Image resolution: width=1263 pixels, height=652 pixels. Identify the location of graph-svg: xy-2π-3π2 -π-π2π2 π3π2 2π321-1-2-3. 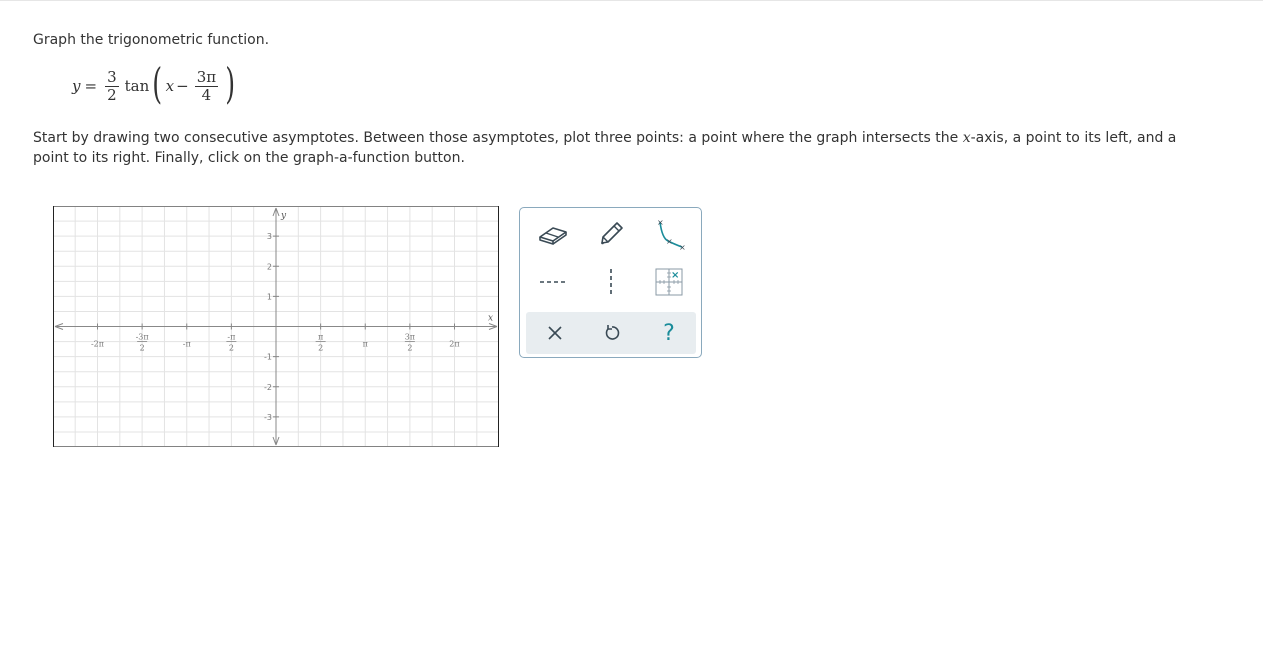
(276, 326).